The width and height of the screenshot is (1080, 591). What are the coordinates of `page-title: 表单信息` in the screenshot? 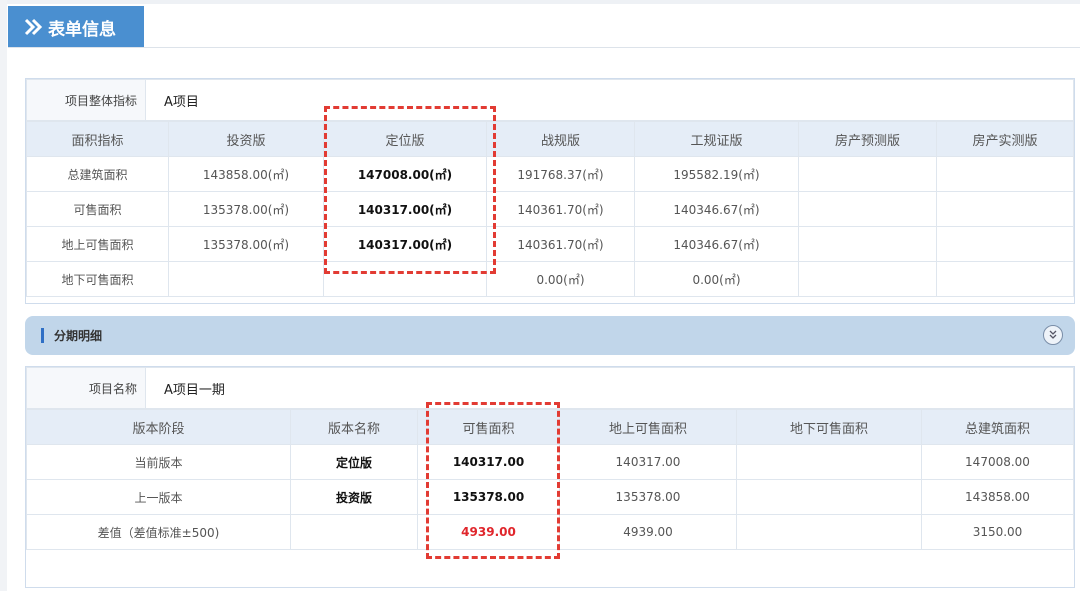 It's located at (82, 29).